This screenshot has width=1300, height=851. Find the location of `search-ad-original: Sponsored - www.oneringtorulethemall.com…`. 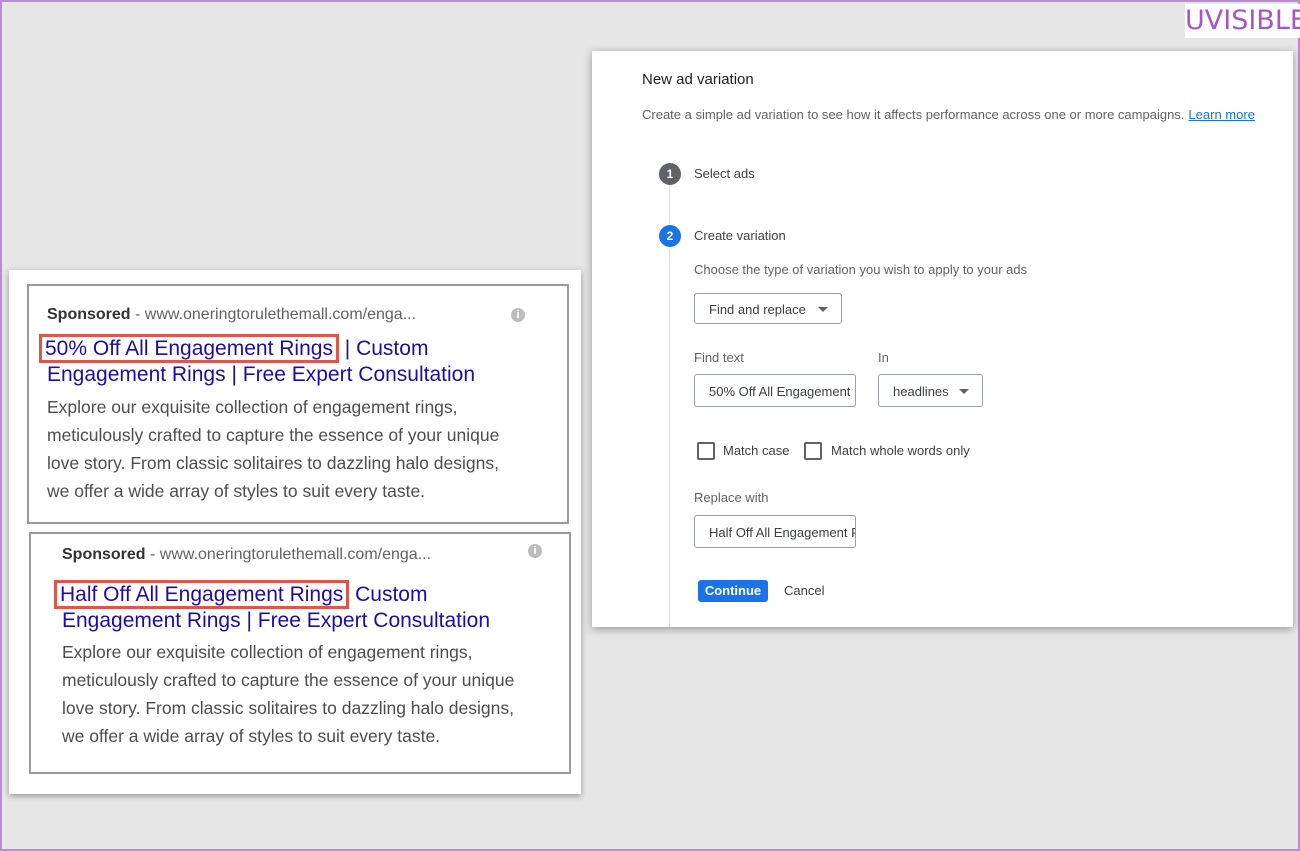

search-ad-original: Sponsored - www.oneringtorulethemall.com… is located at coordinates (298, 404).